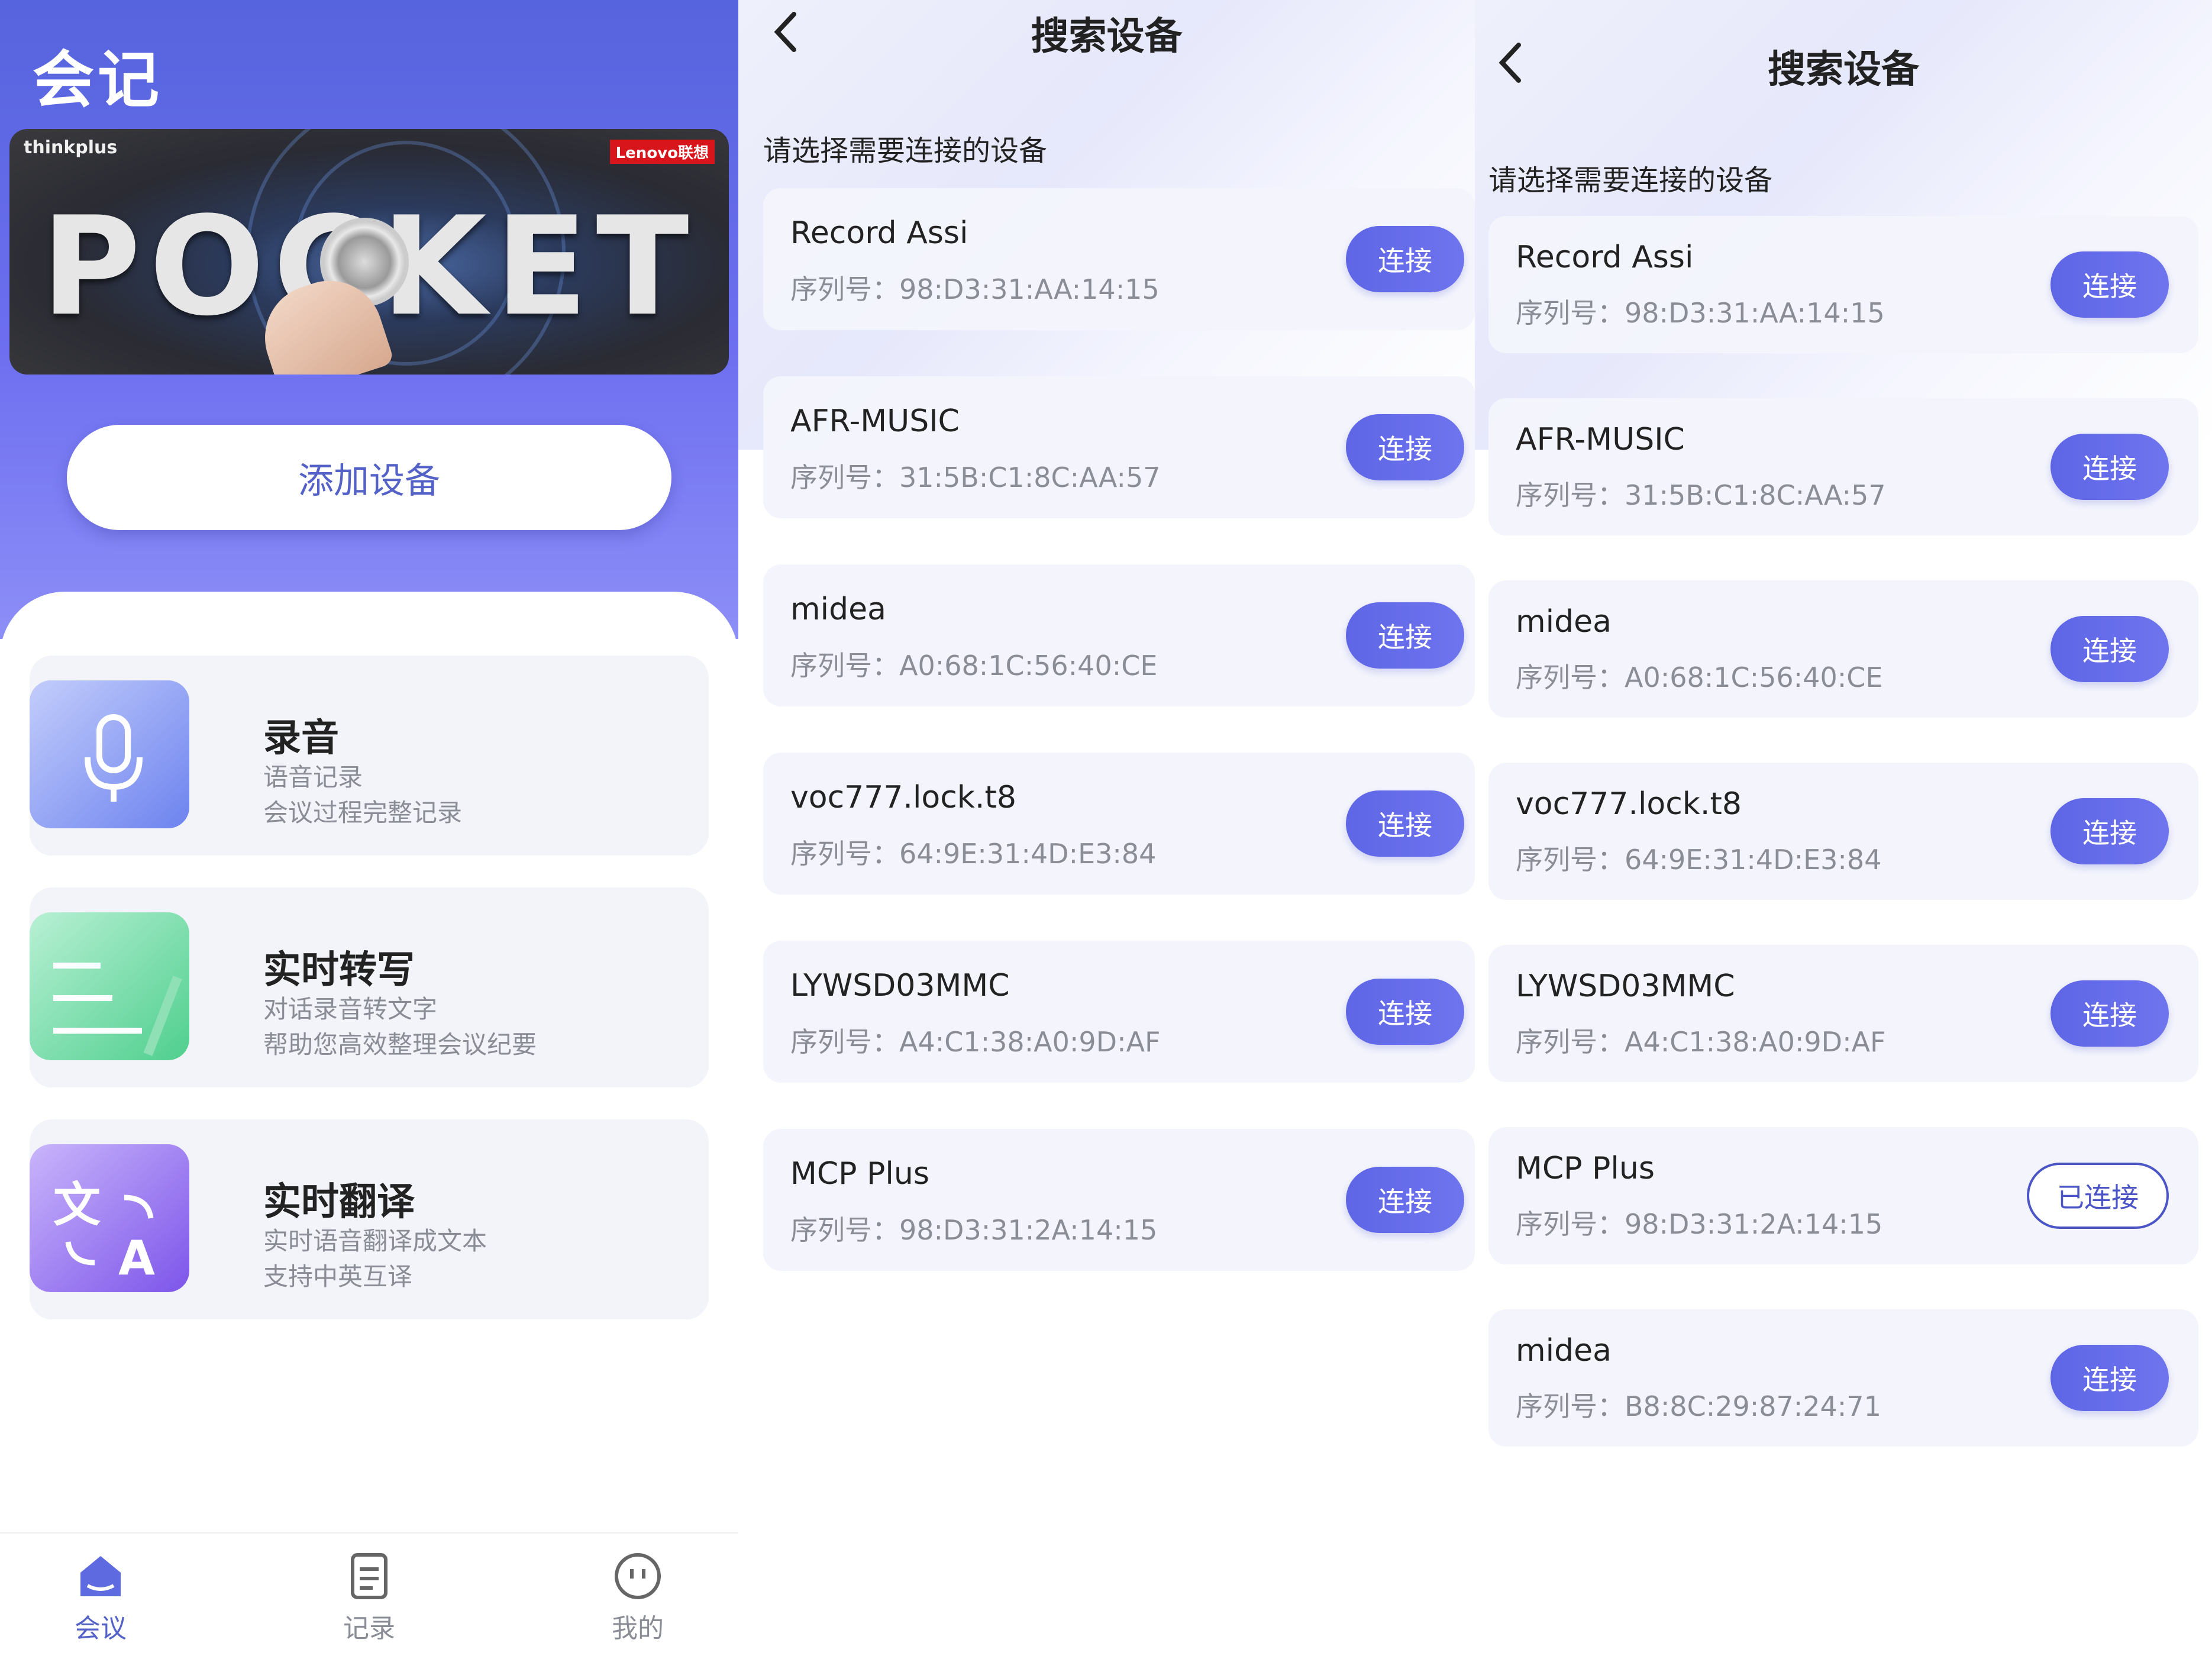  I want to click on feature-title: 录音, so click(301, 738).